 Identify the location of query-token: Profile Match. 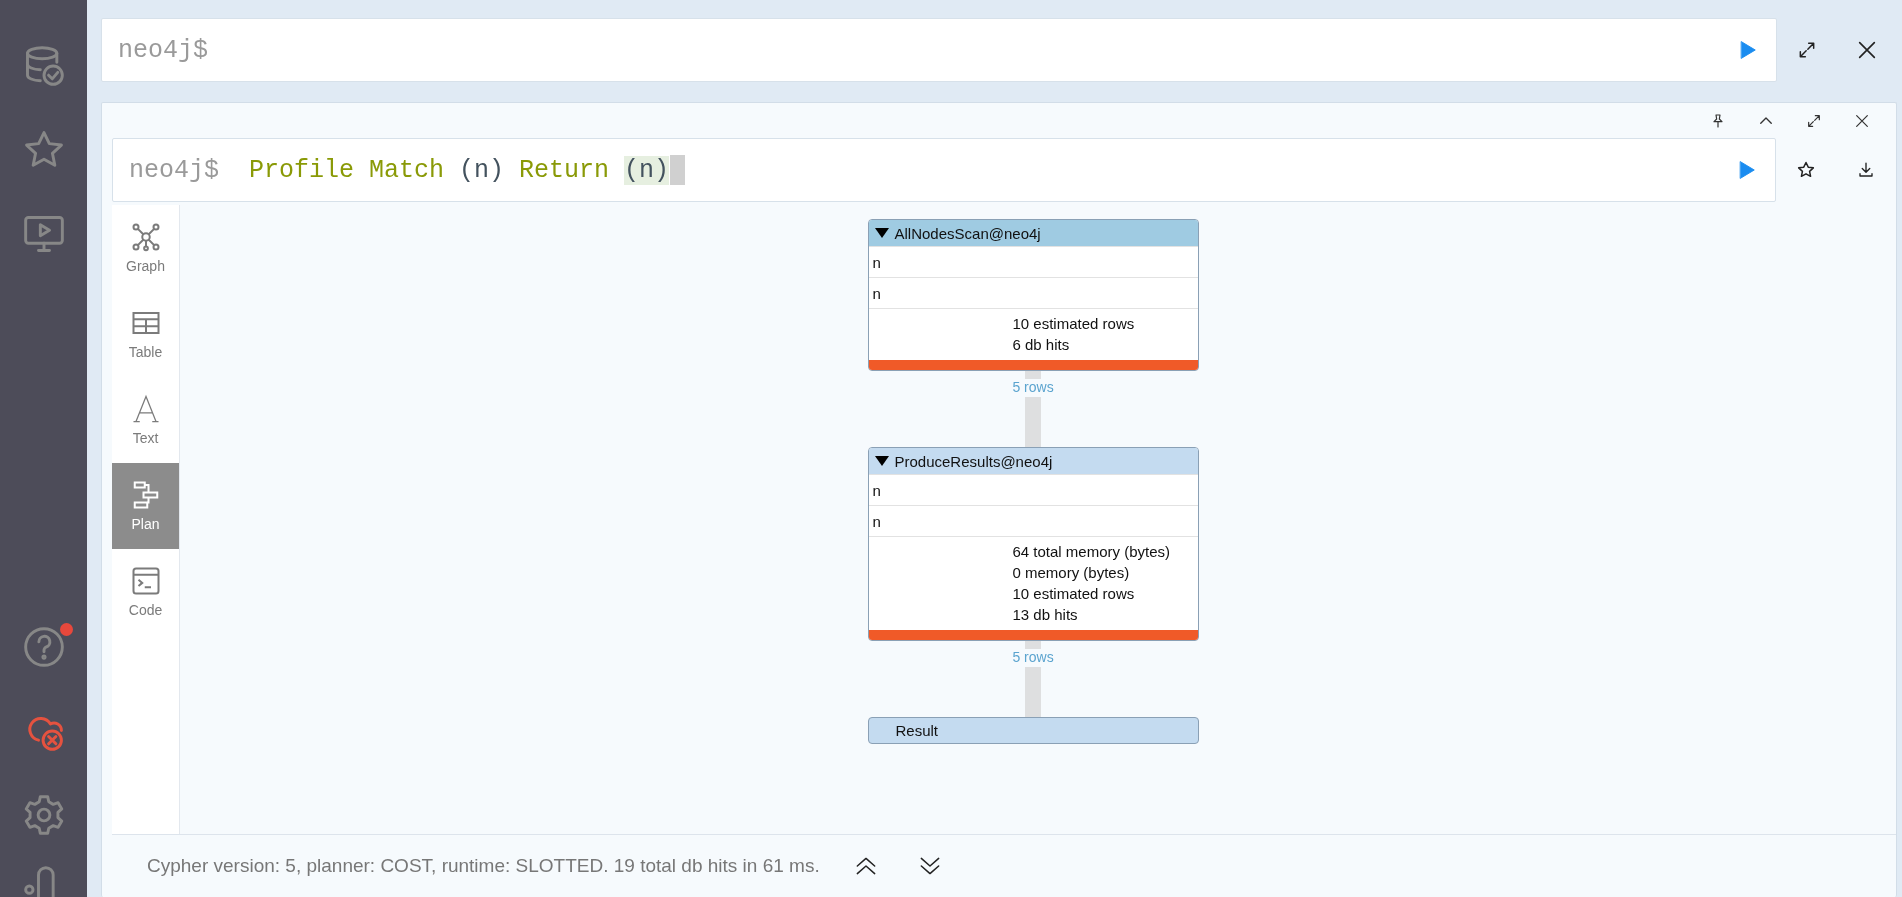
(347, 170).